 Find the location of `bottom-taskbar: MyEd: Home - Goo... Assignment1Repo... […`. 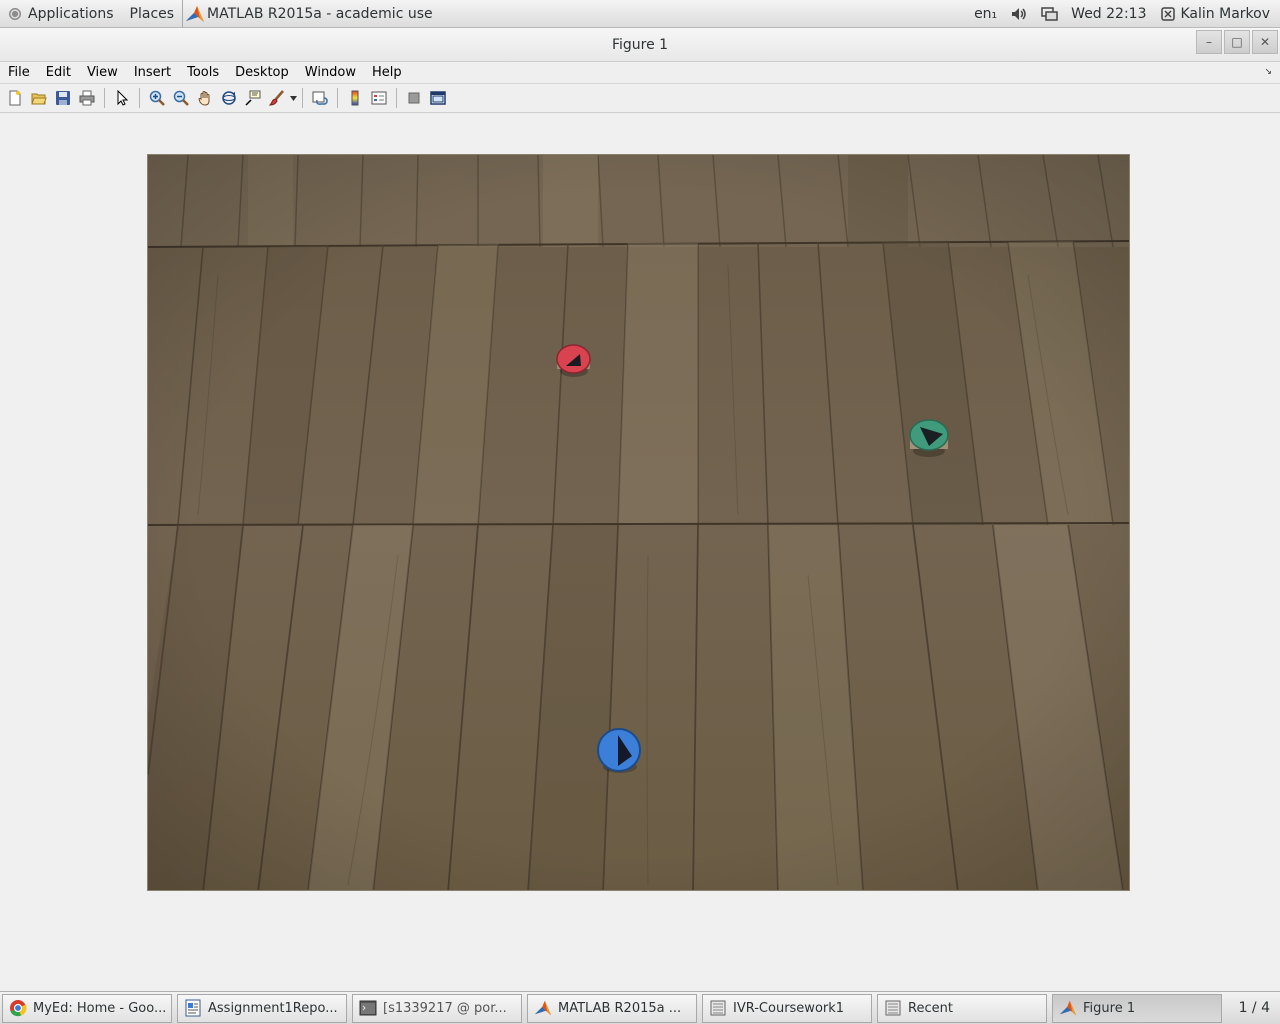

bottom-taskbar: MyEd: Home - Goo... Assignment1Repo... [… is located at coordinates (640, 1007).